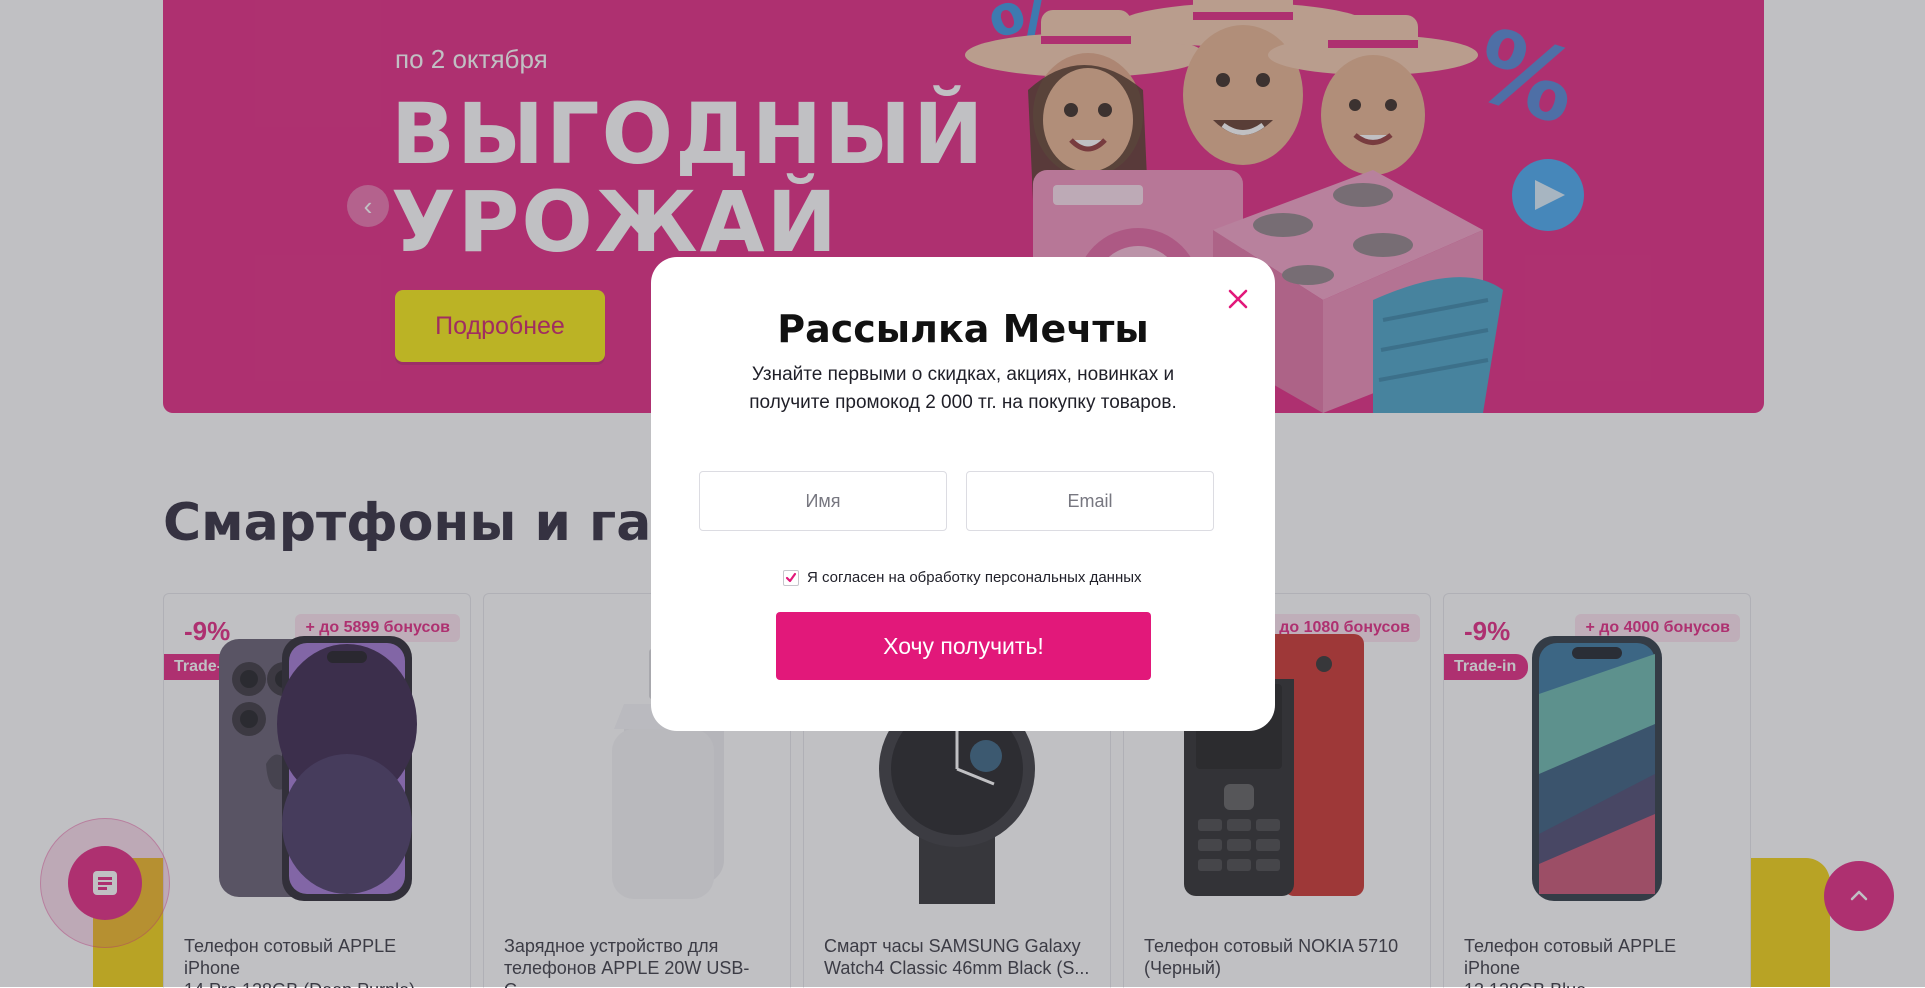 This screenshot has width=1925, height=988. Describe the element at coordinates (1090, 501) in the screenshot. I see `email-input` at that location.